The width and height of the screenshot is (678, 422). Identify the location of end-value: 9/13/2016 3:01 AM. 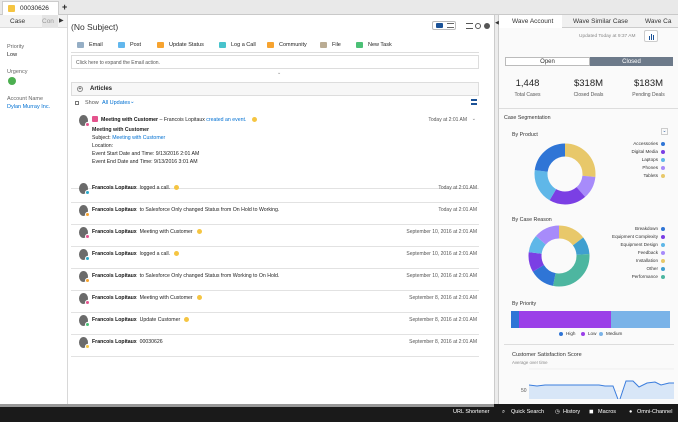
(176, 162).